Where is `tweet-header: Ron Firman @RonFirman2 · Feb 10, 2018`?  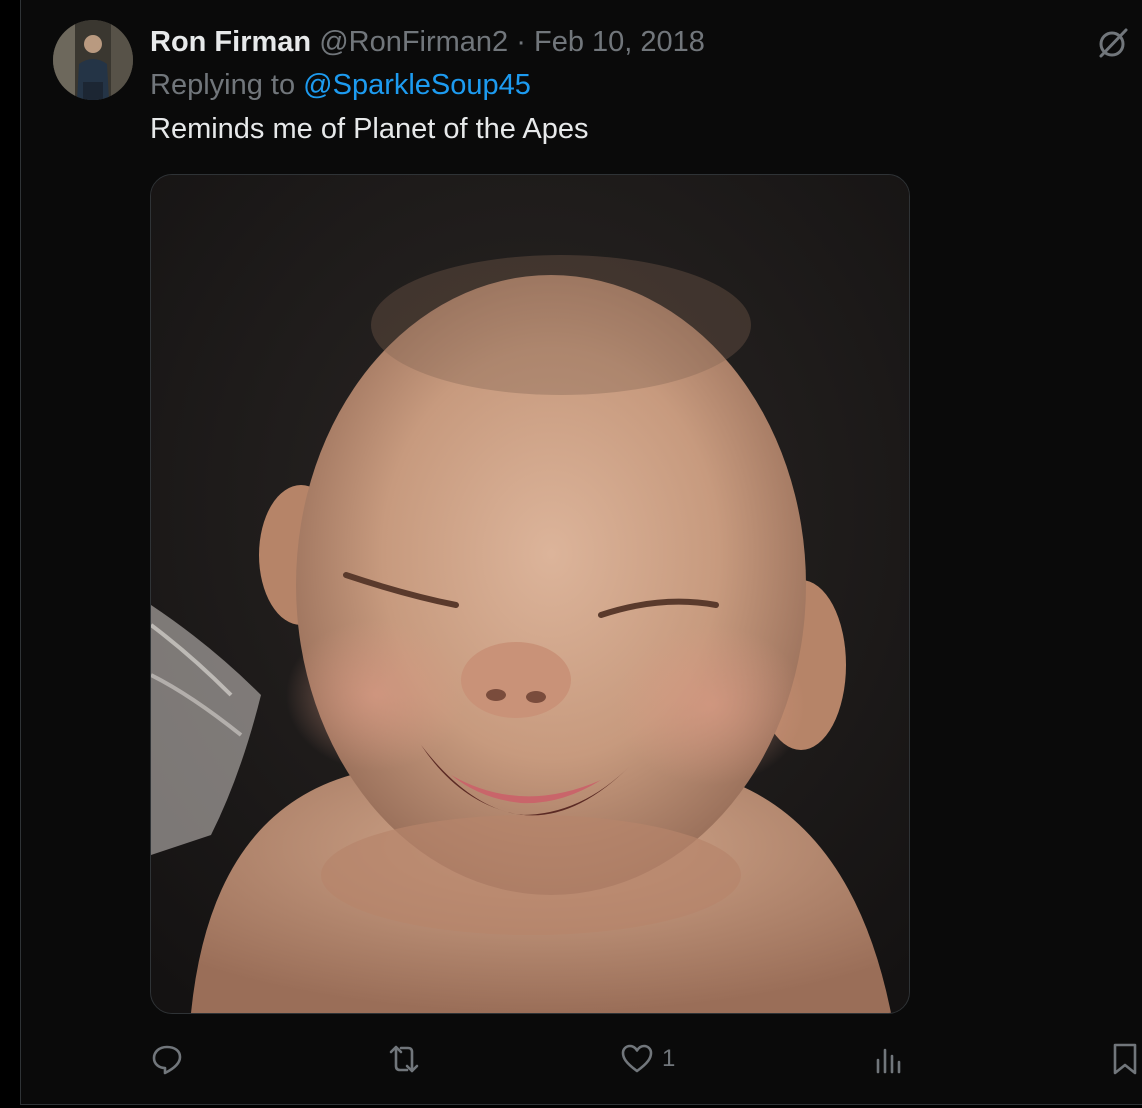 tweet-header: Ron Firman @RonFirman2 · Feb 10, 2018 is located at coordinates (427, 42).